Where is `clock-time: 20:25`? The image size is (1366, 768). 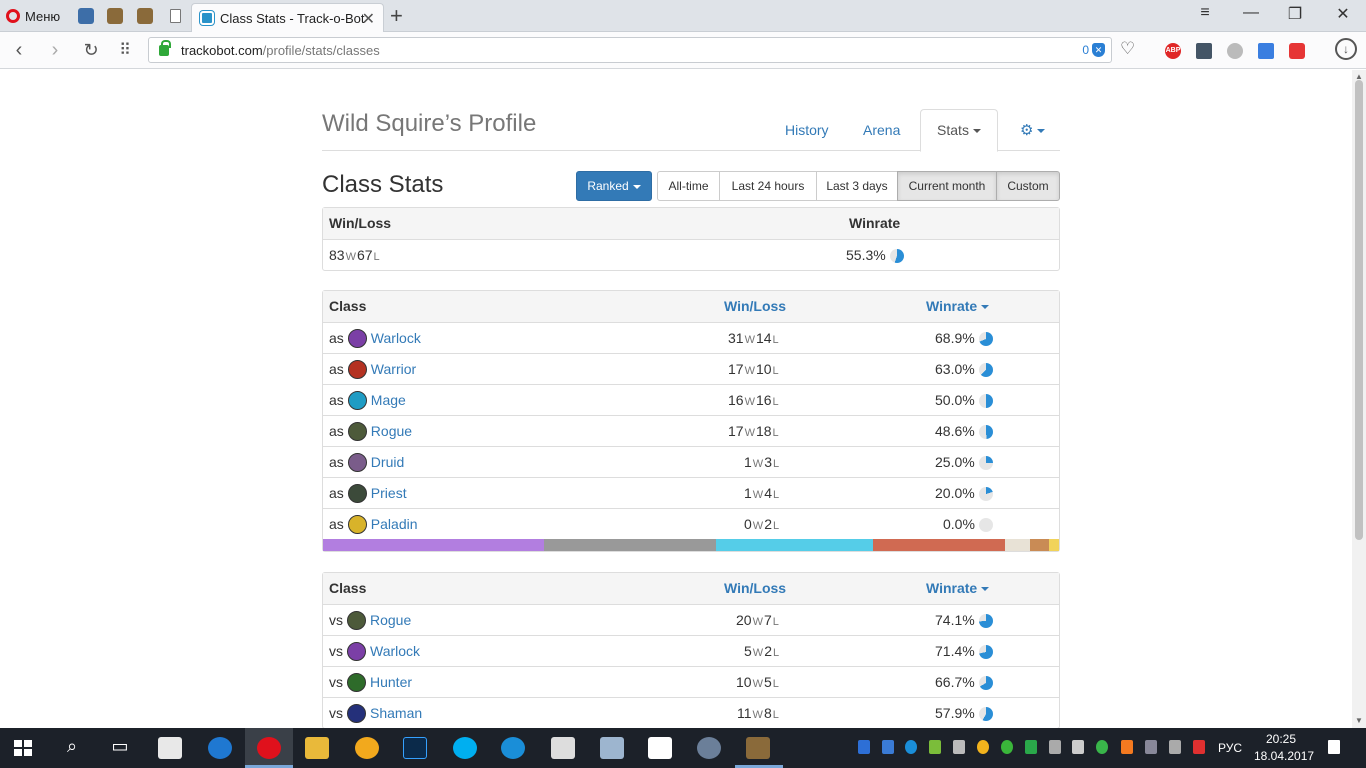
clock-time: 20:25 is located at coordinates (1281, 739).